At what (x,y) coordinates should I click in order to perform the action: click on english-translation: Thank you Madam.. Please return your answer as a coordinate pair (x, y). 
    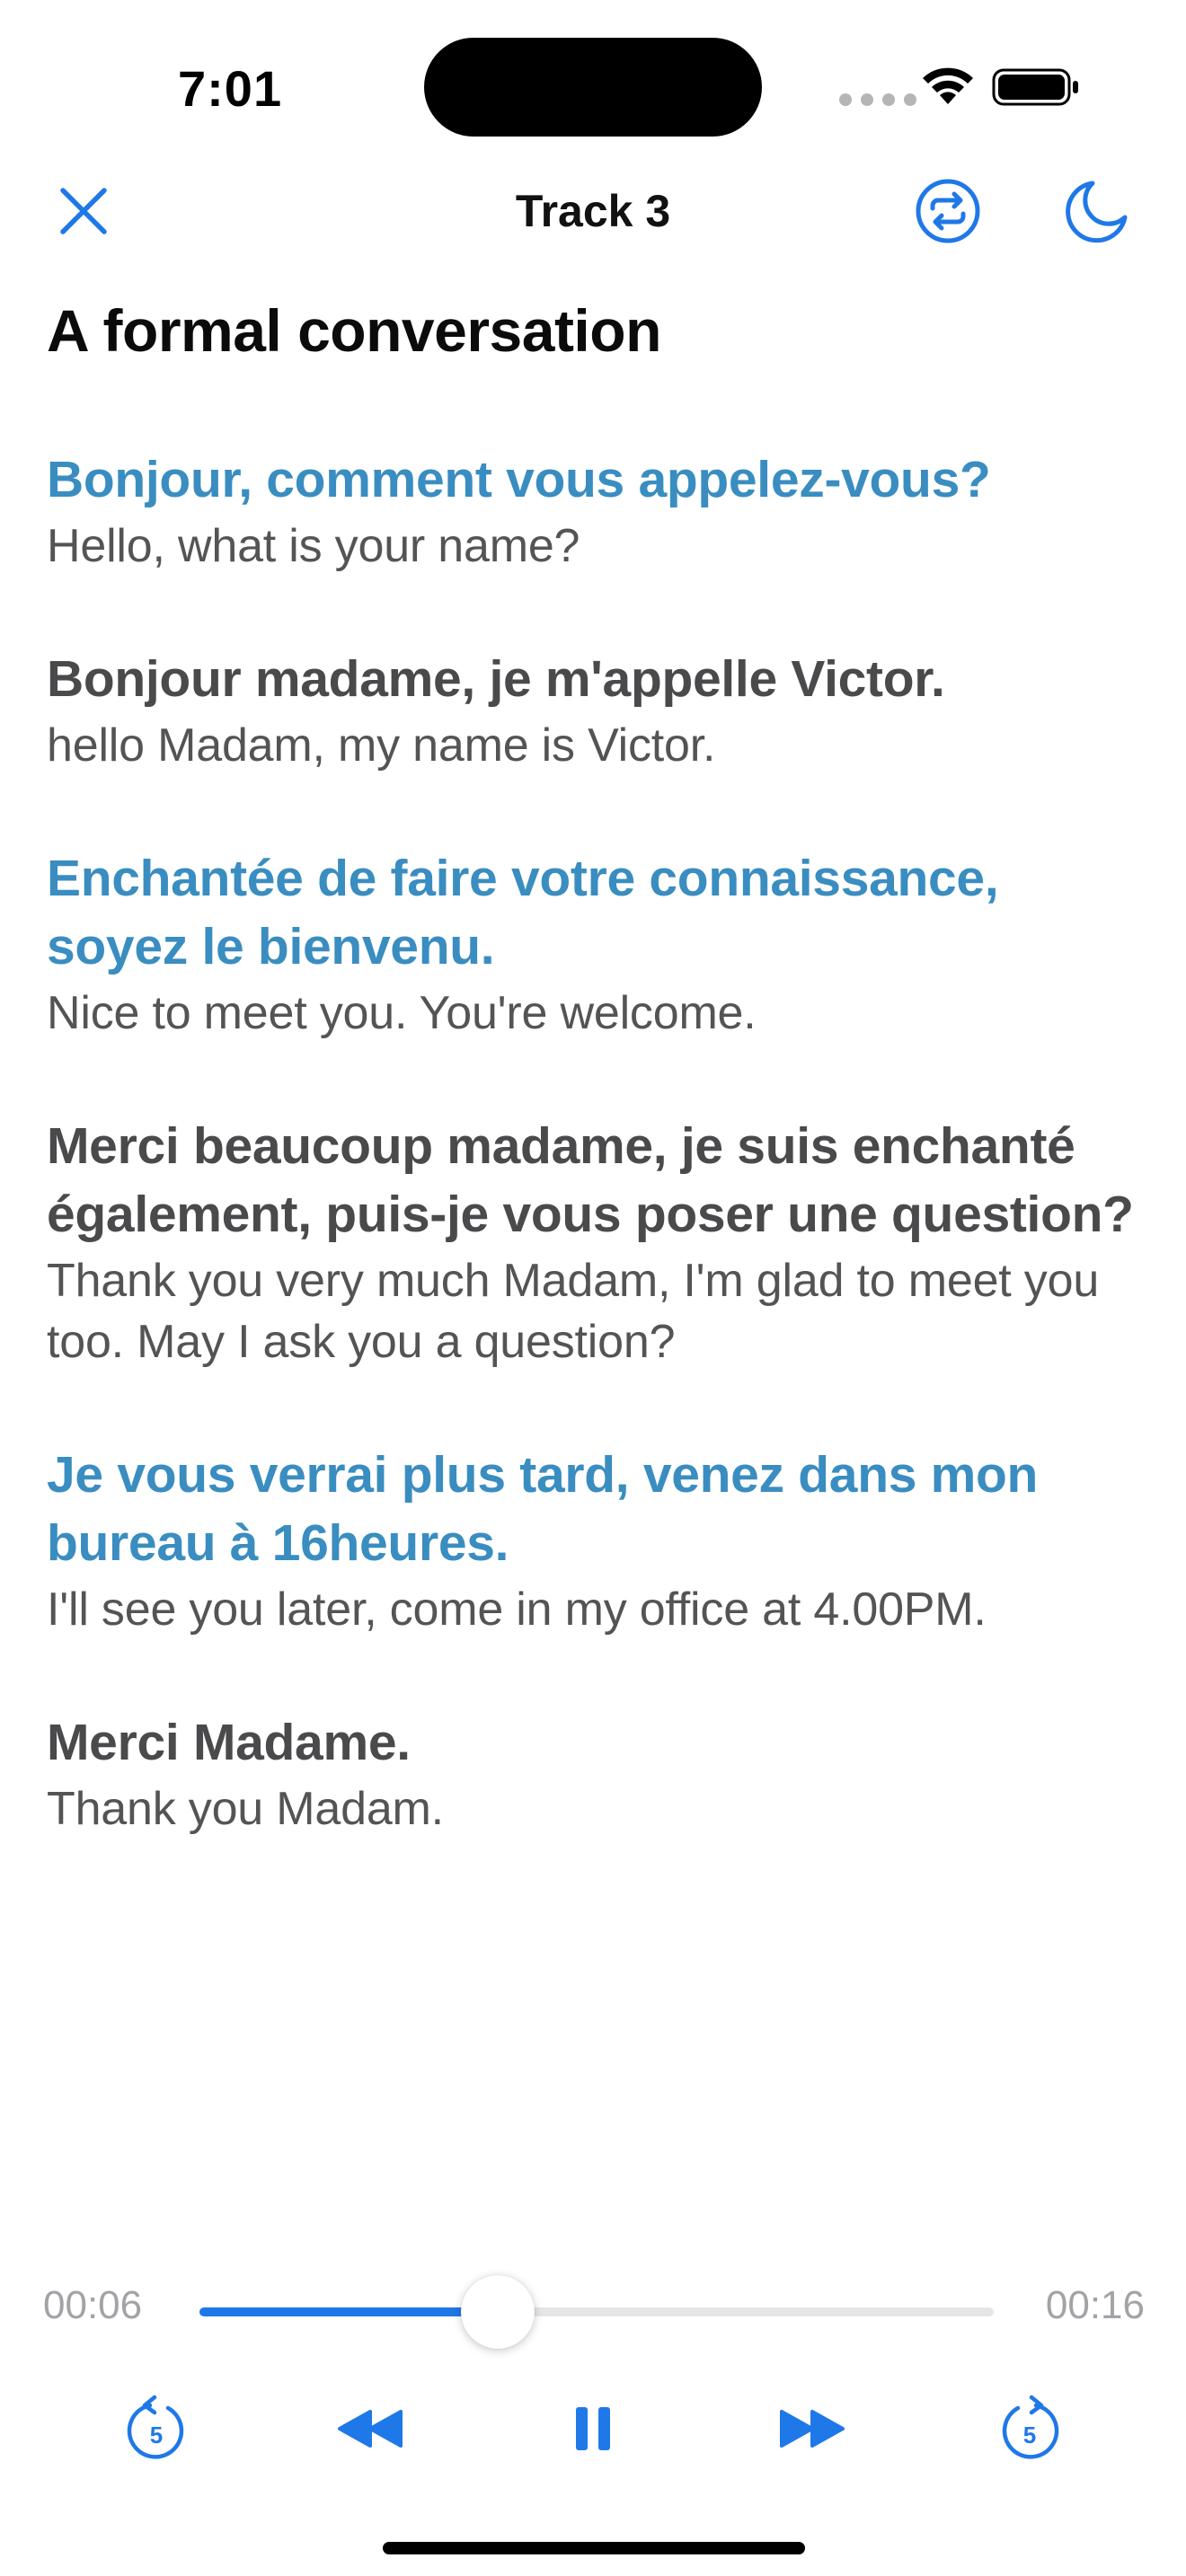
    Looking at the image, I should click on (245, 1809).